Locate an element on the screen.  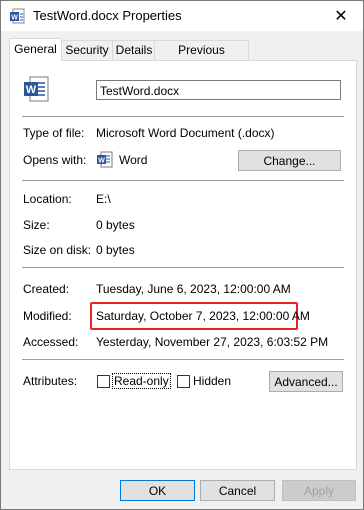
tab-previous-versions: Previous Versions is located at coordinates (201, 58).